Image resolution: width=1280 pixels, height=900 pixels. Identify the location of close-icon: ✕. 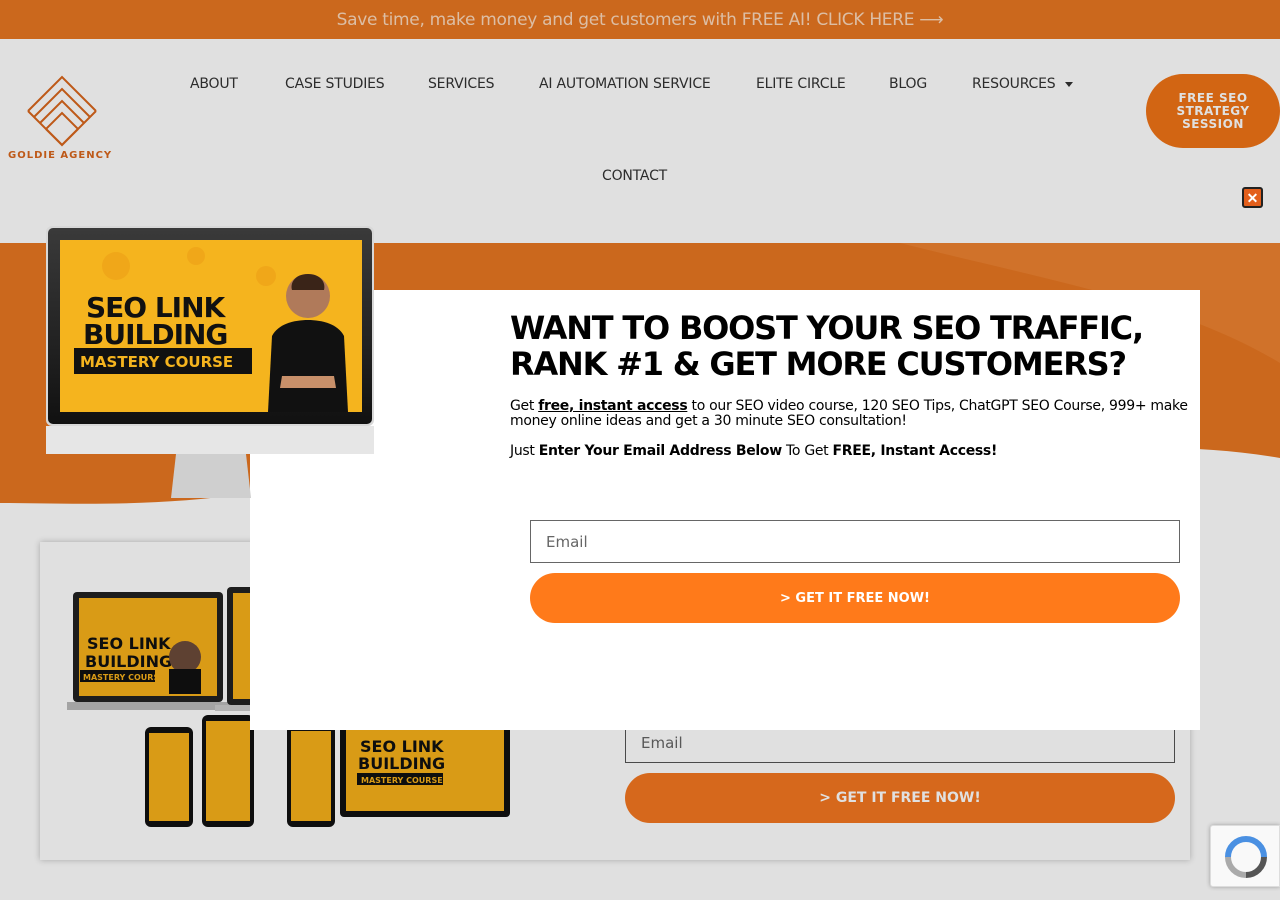
(1252, 197).